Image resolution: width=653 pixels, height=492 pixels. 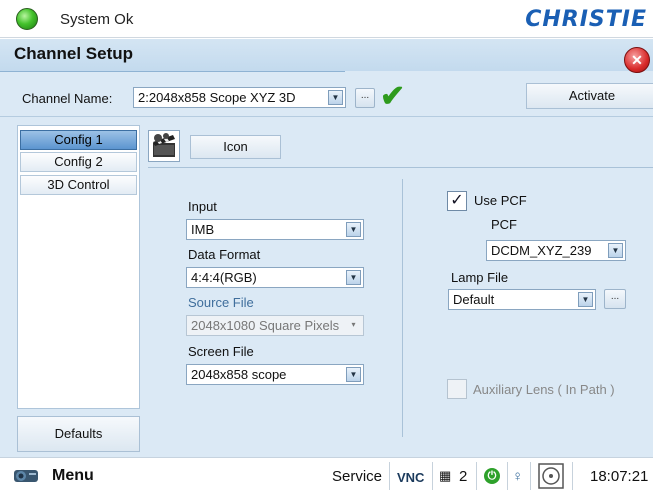 What do you see at coordinates (637, 60) in the screenshot?
I see `close-icon: ✕` at bounding box center [637, 60].